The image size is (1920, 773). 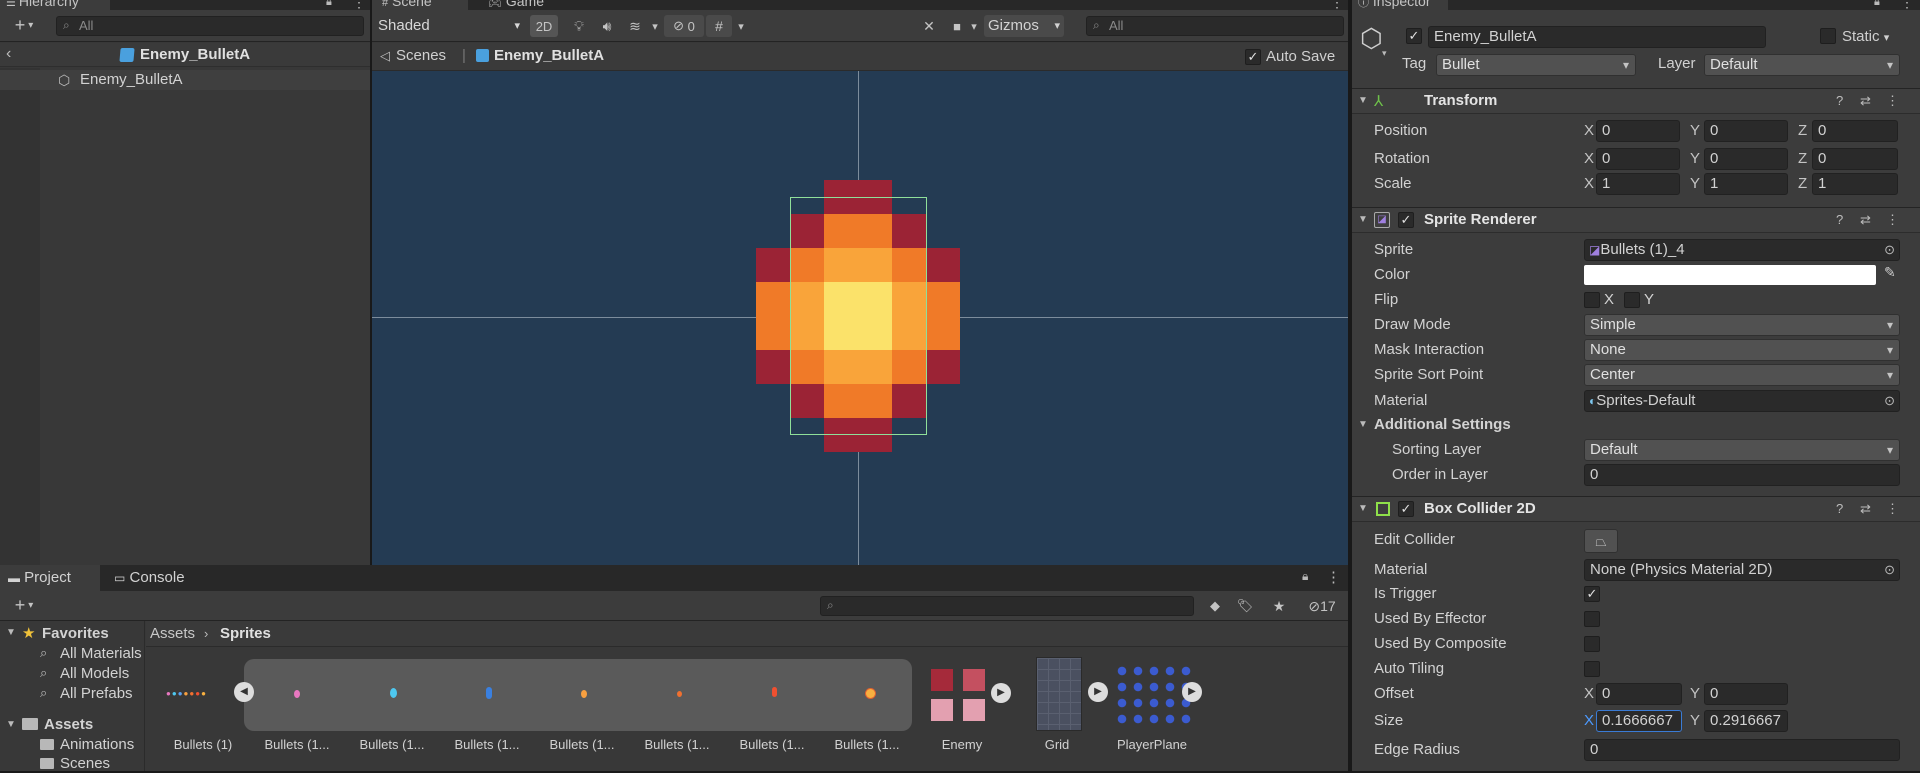 I want to click on offset-x-field: 0, so click(x=1639, y=694).